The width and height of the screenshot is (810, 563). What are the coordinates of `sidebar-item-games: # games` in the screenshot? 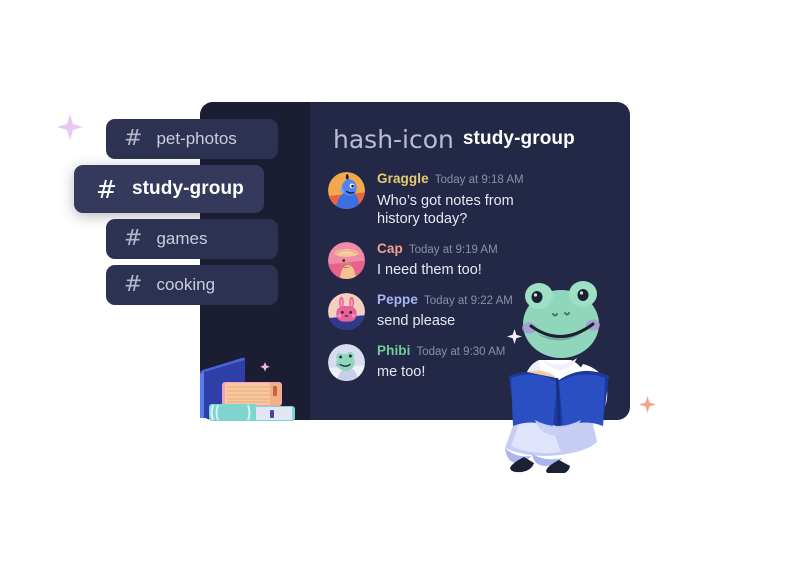 It's located at (192, 239).